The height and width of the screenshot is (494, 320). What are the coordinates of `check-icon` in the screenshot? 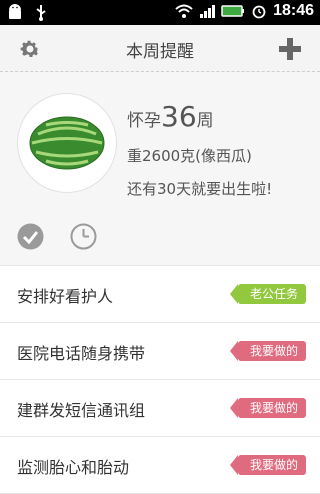 It's located at (30, 236).